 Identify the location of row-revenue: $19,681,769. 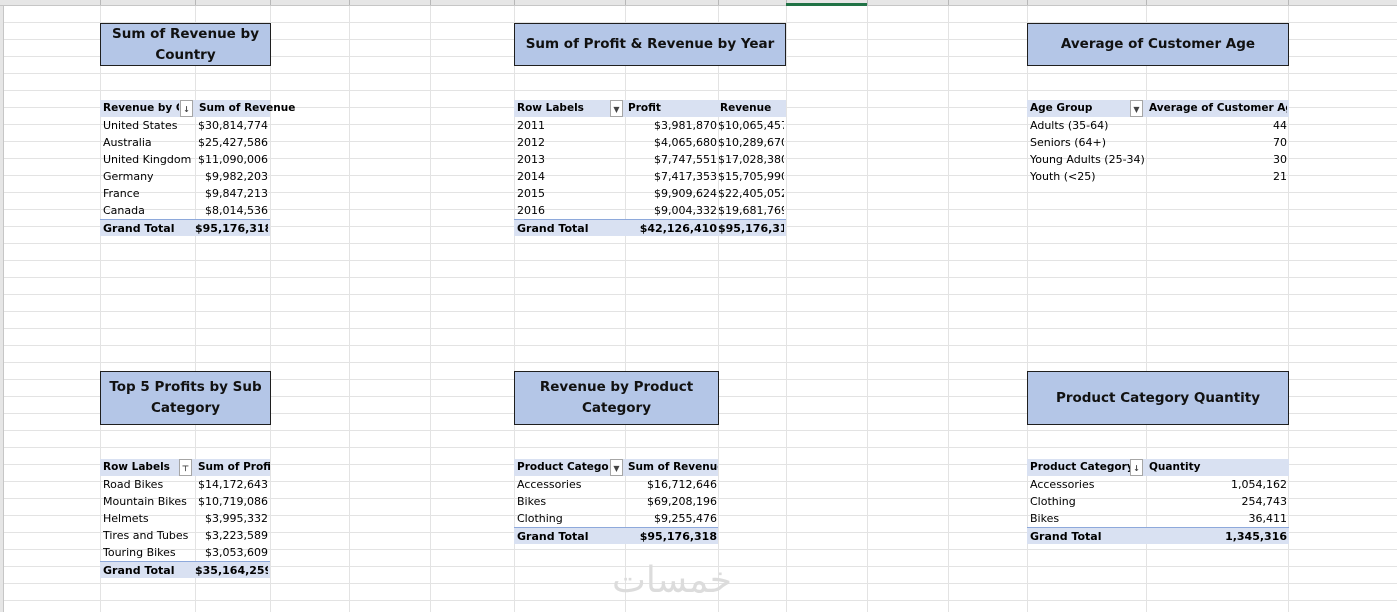
(751, 210).